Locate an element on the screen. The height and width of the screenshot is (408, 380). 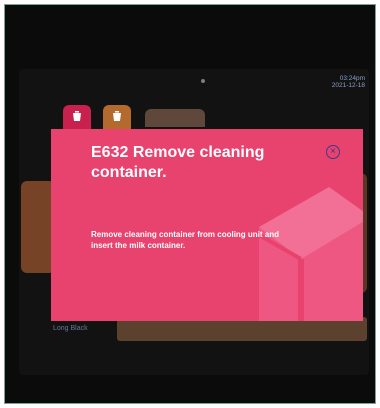
dialog-title: E632 Remove cleaning container. is located at coordinates (178, 162).